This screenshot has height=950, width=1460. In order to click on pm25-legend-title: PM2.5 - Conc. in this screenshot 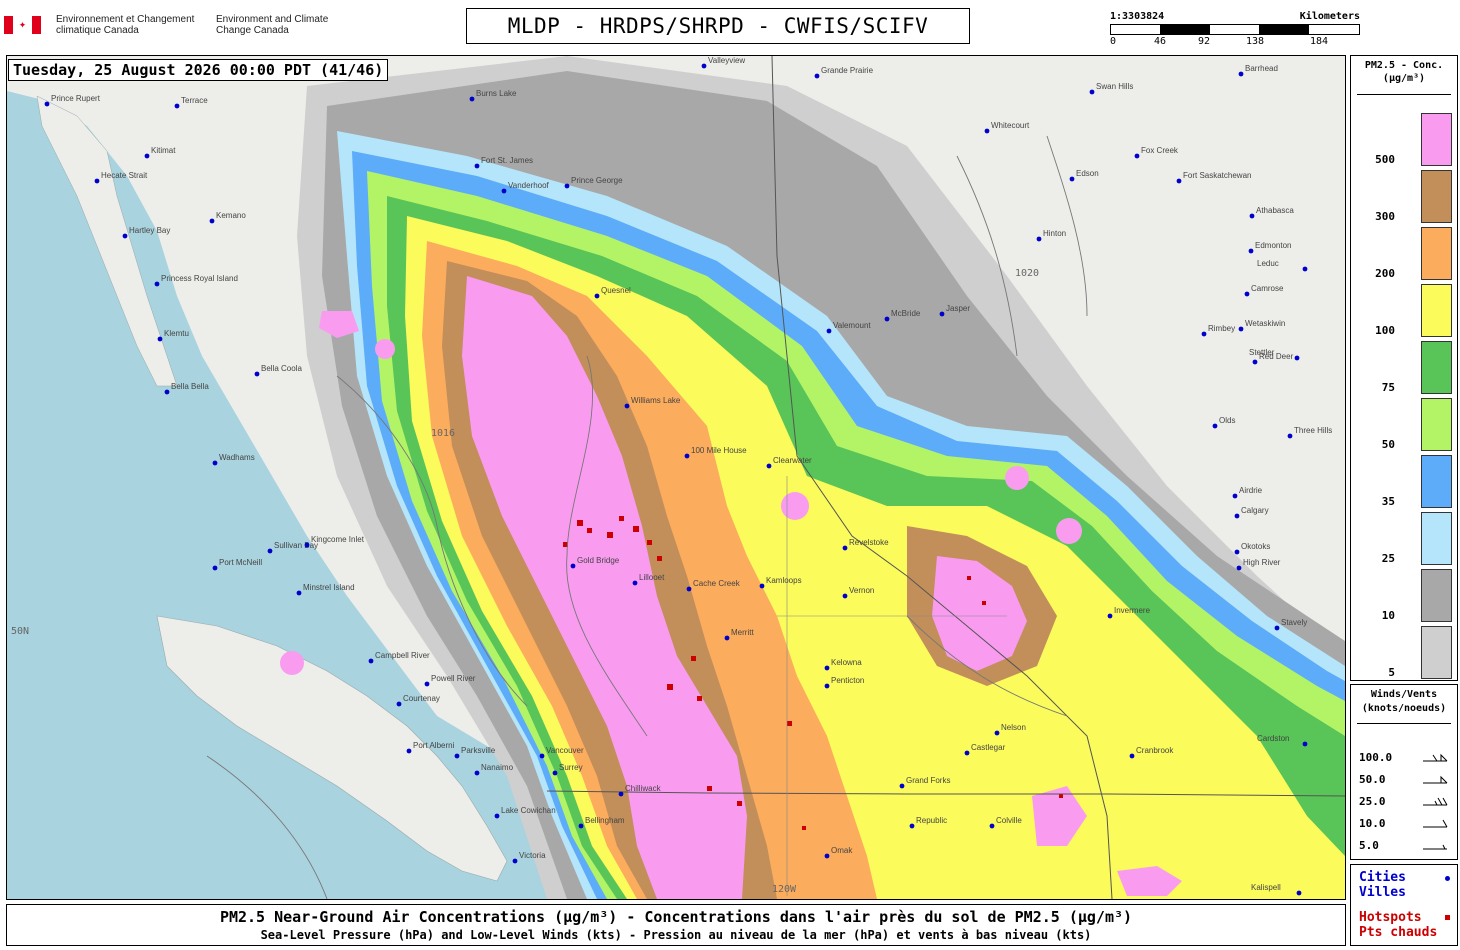, I will do `click(1404, 65)`.